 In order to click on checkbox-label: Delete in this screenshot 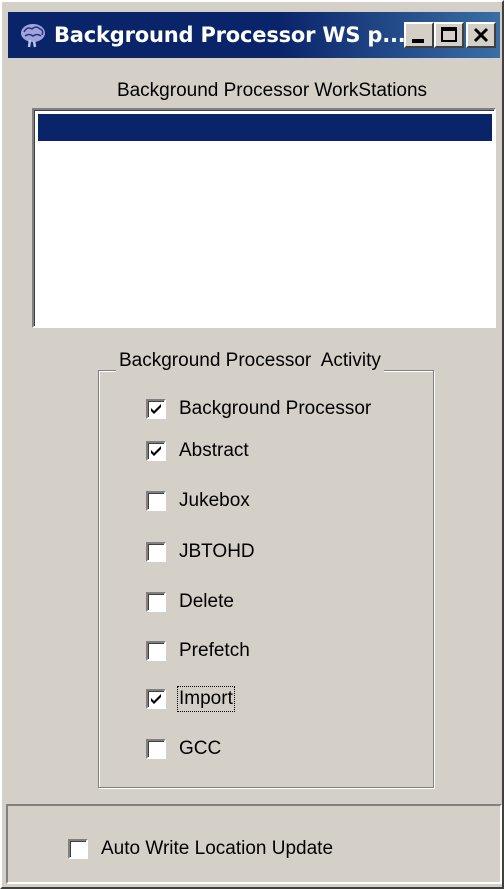, I will do `click(206, 601)`.